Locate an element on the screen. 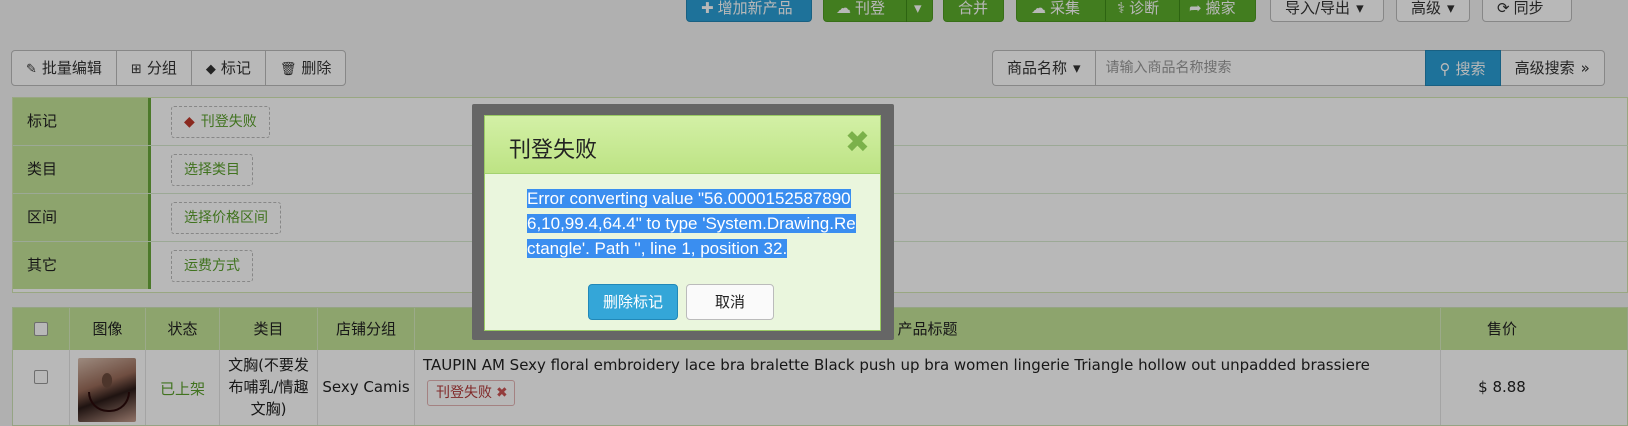 The width and height of the screenshot is (1628, 426). cancel-button: 取消 is located at coordinates (730, 302).